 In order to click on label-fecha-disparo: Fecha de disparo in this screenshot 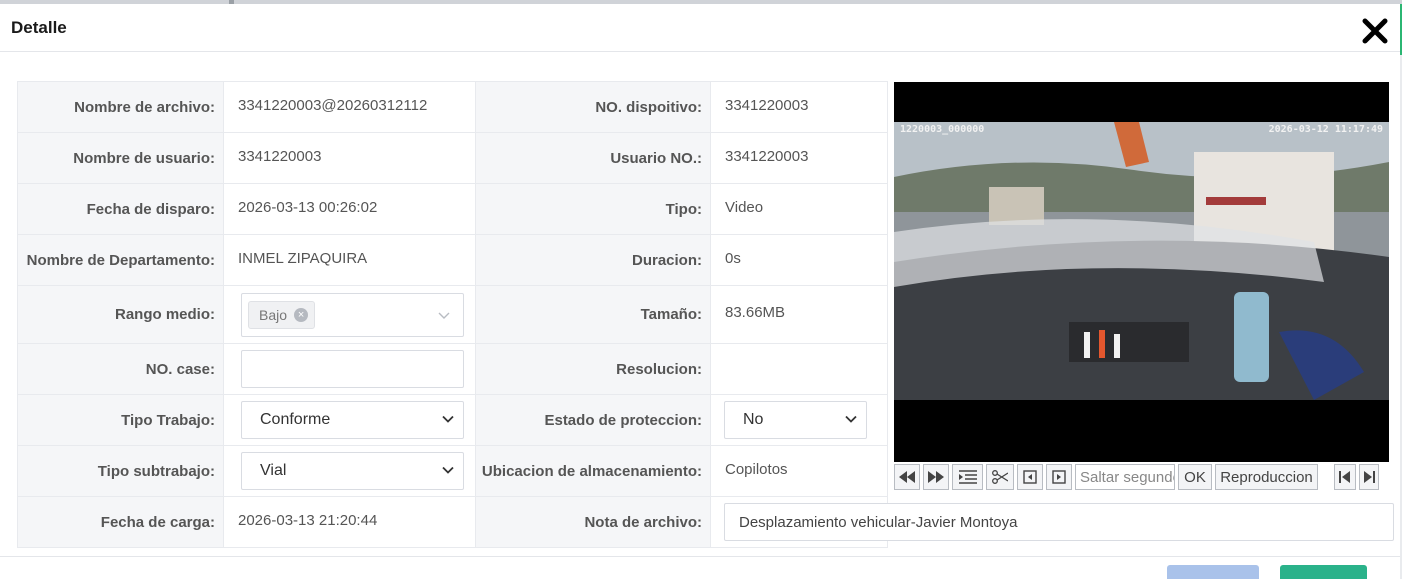, I will do `click(148, 209)`.